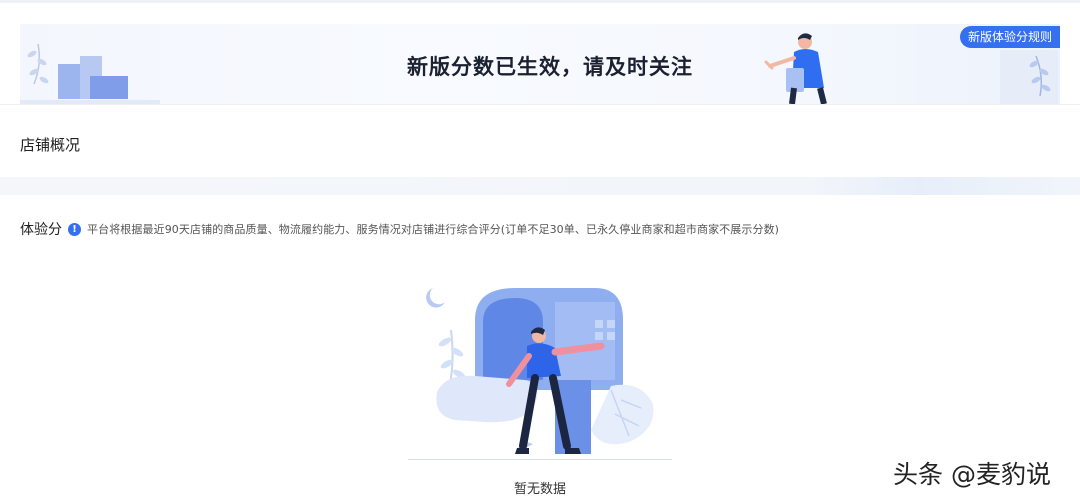 The image size is (1080, 502). I want to click on banner-title: 新版分数已生效，请及时关注, so click(550, 67).